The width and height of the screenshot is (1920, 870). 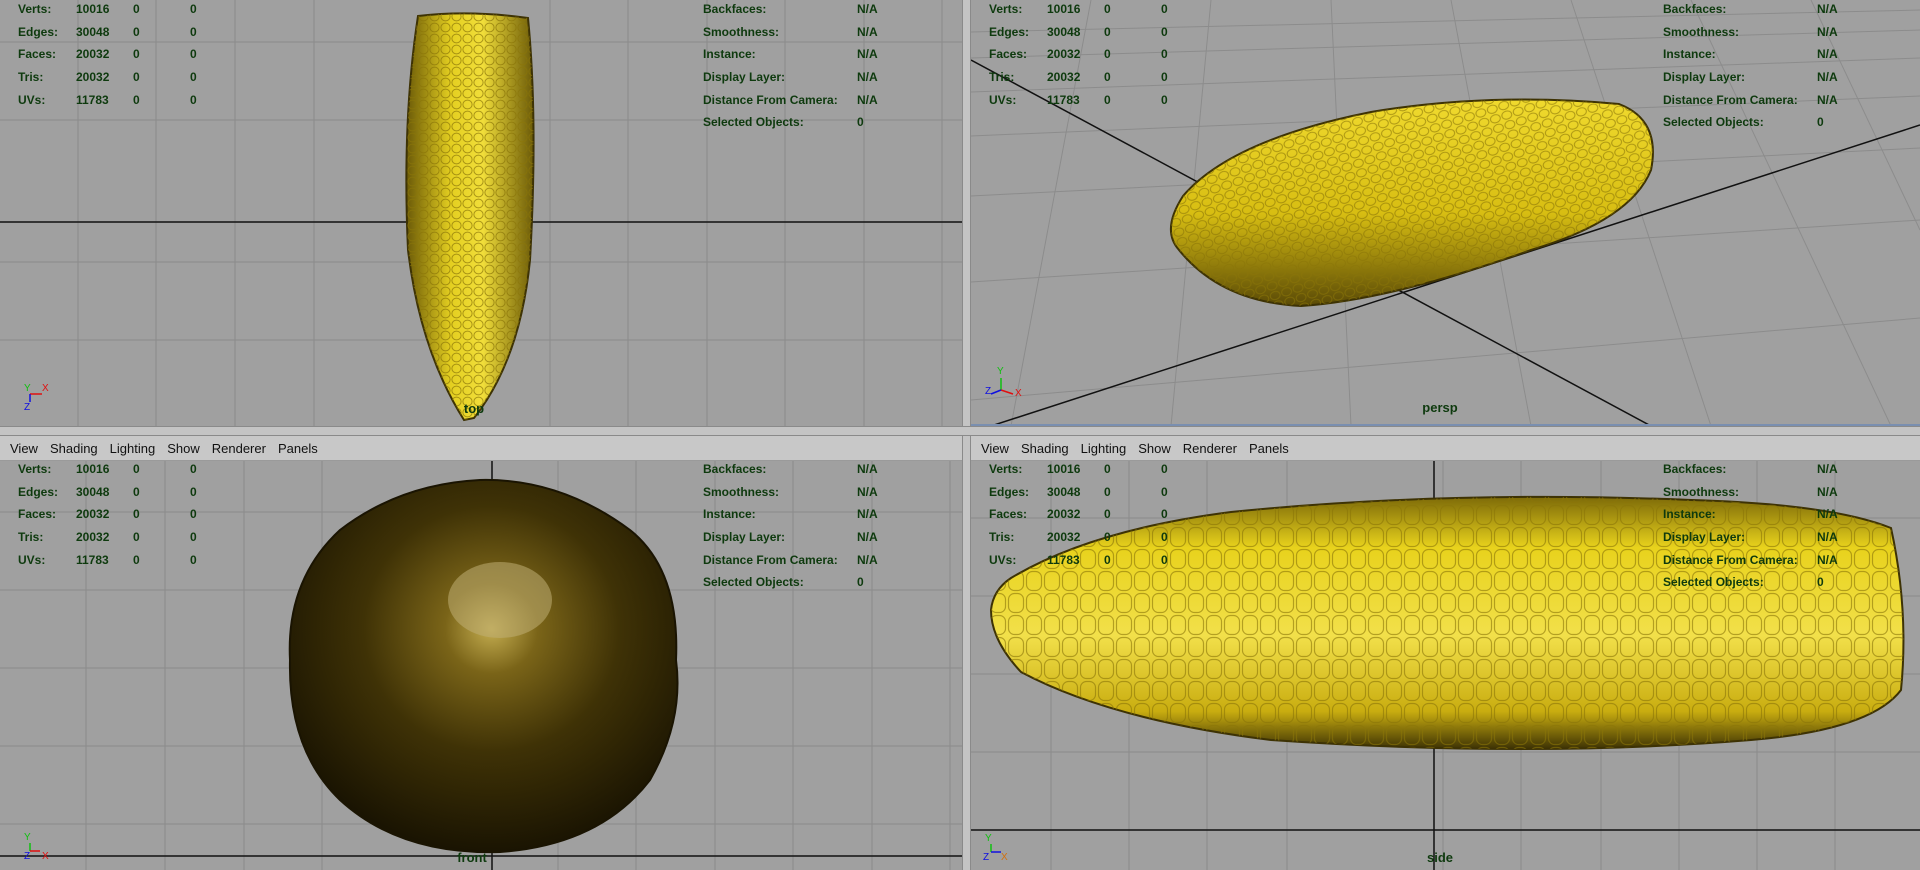 I want to click on corn-mesh-persp, so click(x=1412, y=203).